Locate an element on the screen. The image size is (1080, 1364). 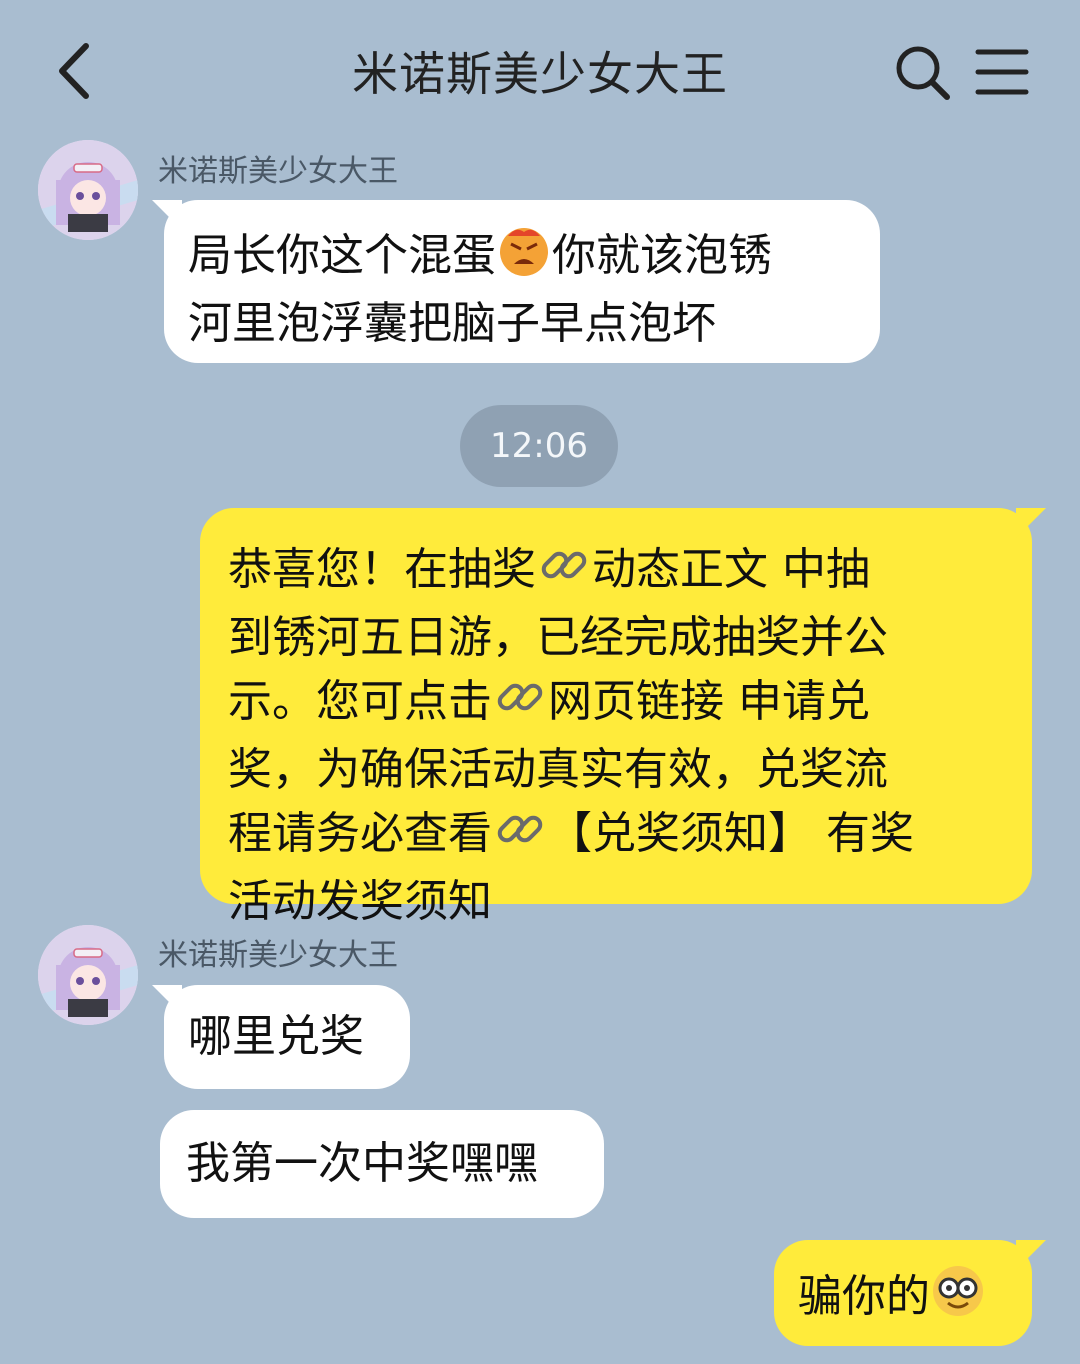
message-text: 河里泡浮囊把脑子早点泡坏 is located at coordinates (452, 323).